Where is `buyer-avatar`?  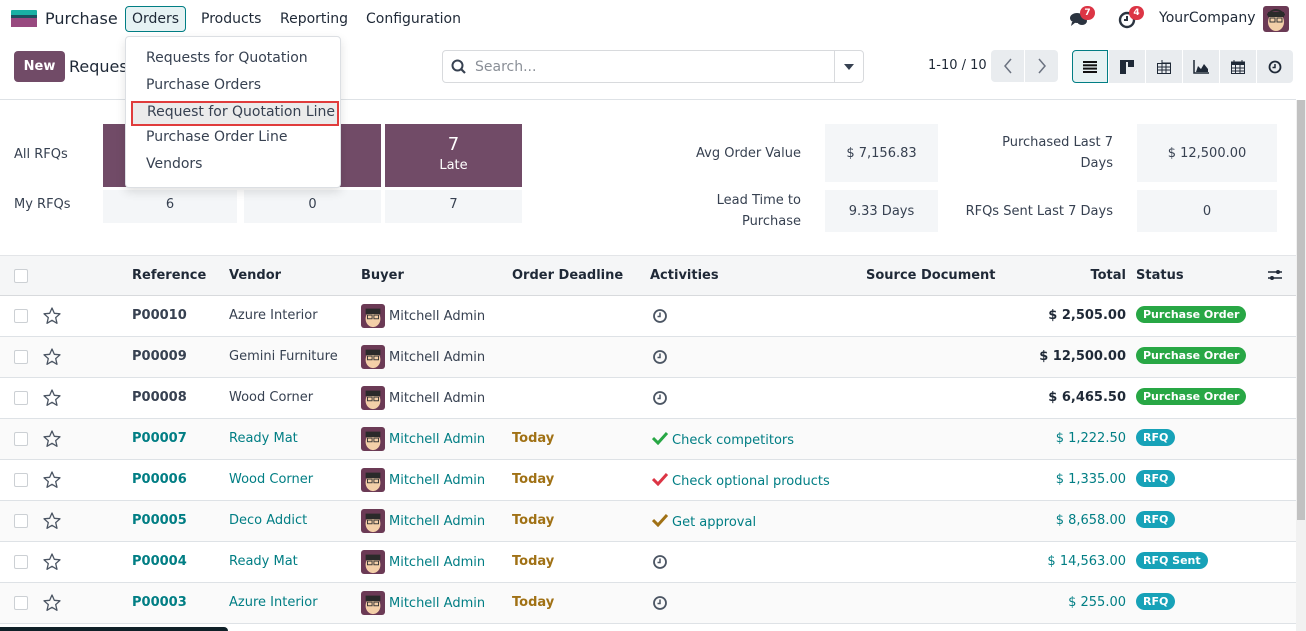 buyer-avatar is located at coordinates (373, 439).